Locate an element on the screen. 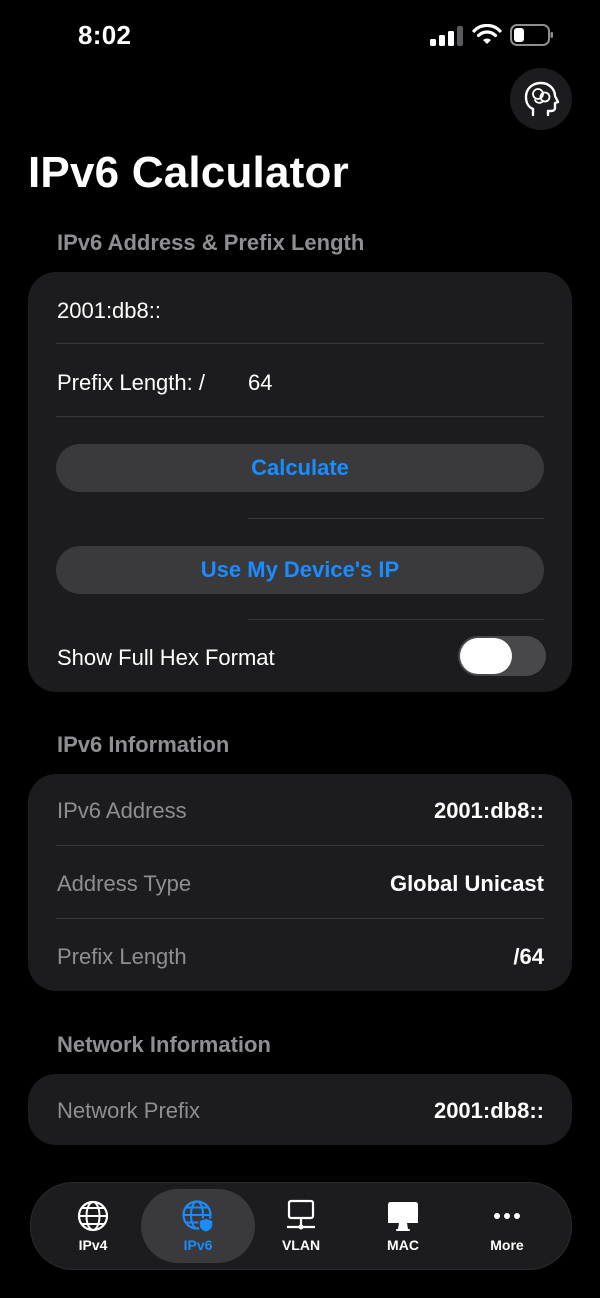 The image size is (600, 1298). show-full-hex-toggle is located at coordinates (502, 656).